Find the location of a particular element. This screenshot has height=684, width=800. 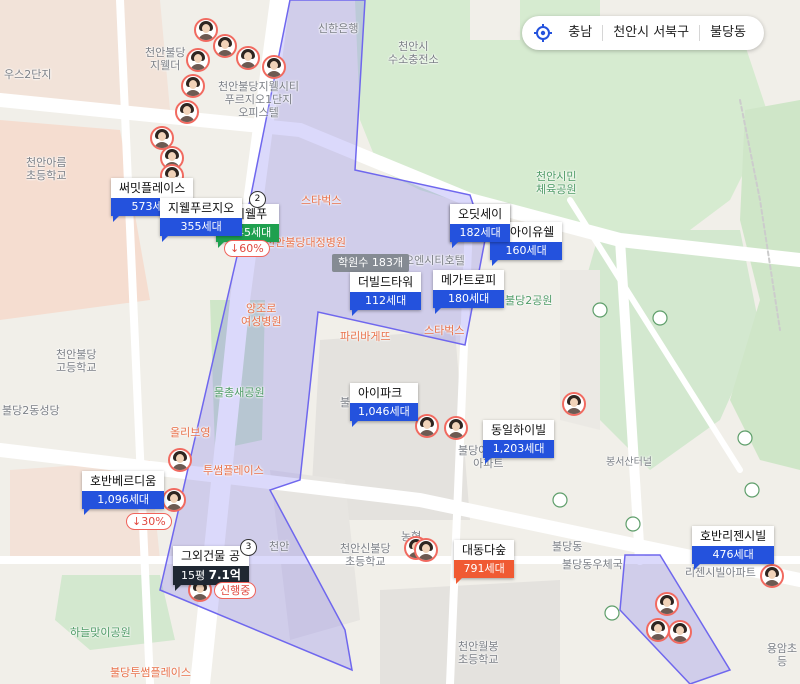

place-park2: 불당2공원 is located at coordinates (529, 300).